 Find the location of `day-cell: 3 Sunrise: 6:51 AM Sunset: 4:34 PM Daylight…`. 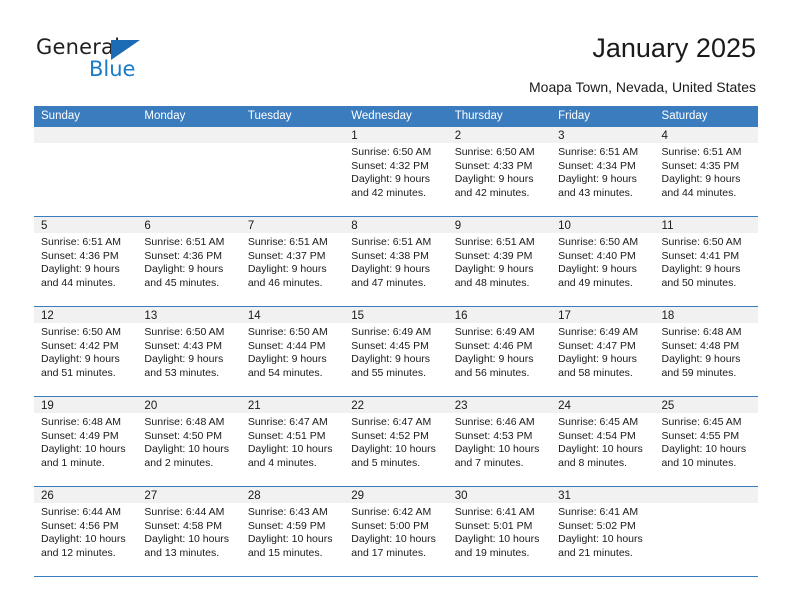

day-cell: 3 Sunrise: 6:51 AM Sunset: 4:34 PM Daylight… is located at coordinates (603, 172).